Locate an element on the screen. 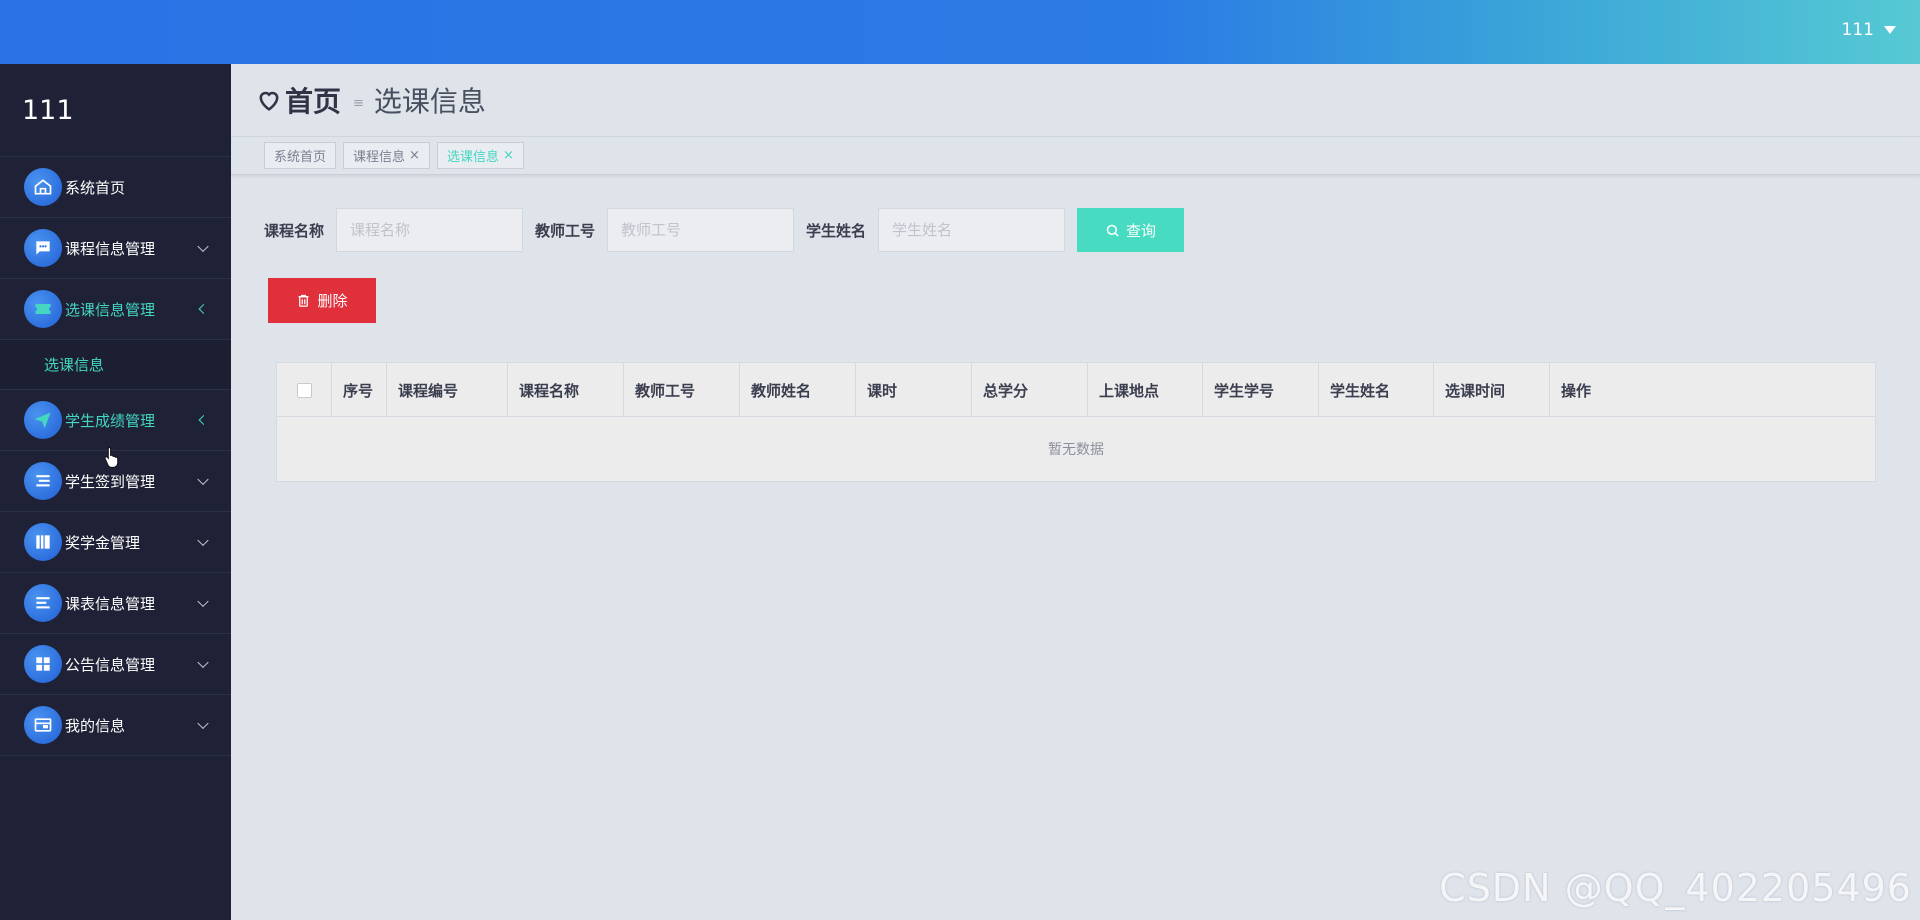  search-icon is located at coordinates (1112, 230).